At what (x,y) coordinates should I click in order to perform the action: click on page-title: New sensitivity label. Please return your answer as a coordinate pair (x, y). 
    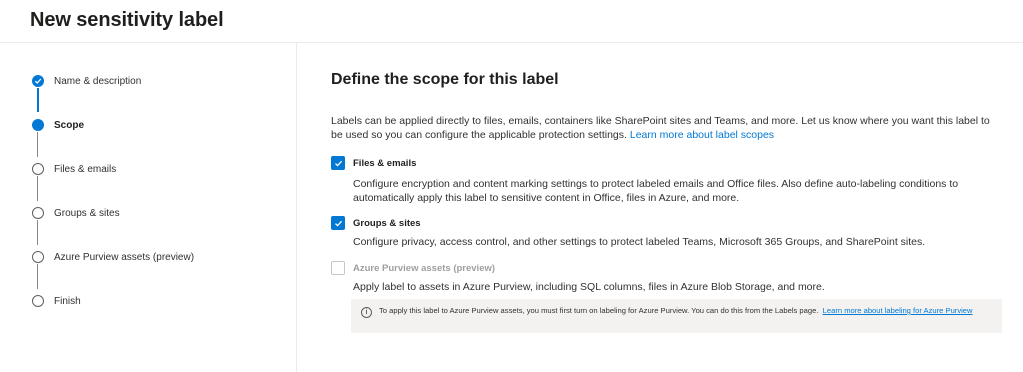
    Looking at the image, I should click on (127, 20).